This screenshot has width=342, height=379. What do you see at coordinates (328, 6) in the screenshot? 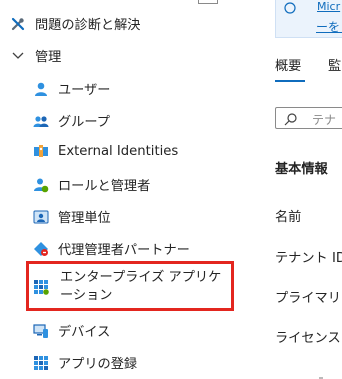
I see `banner-link: Micr` at bounding box center [328, 6].